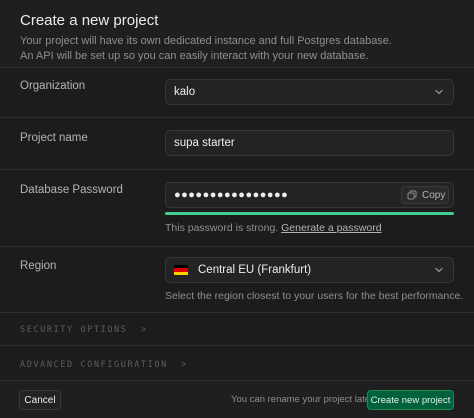 The height and width of the screenshot is (418, 474). I want to click on copy-password-button: Copy, so click(425, 195).